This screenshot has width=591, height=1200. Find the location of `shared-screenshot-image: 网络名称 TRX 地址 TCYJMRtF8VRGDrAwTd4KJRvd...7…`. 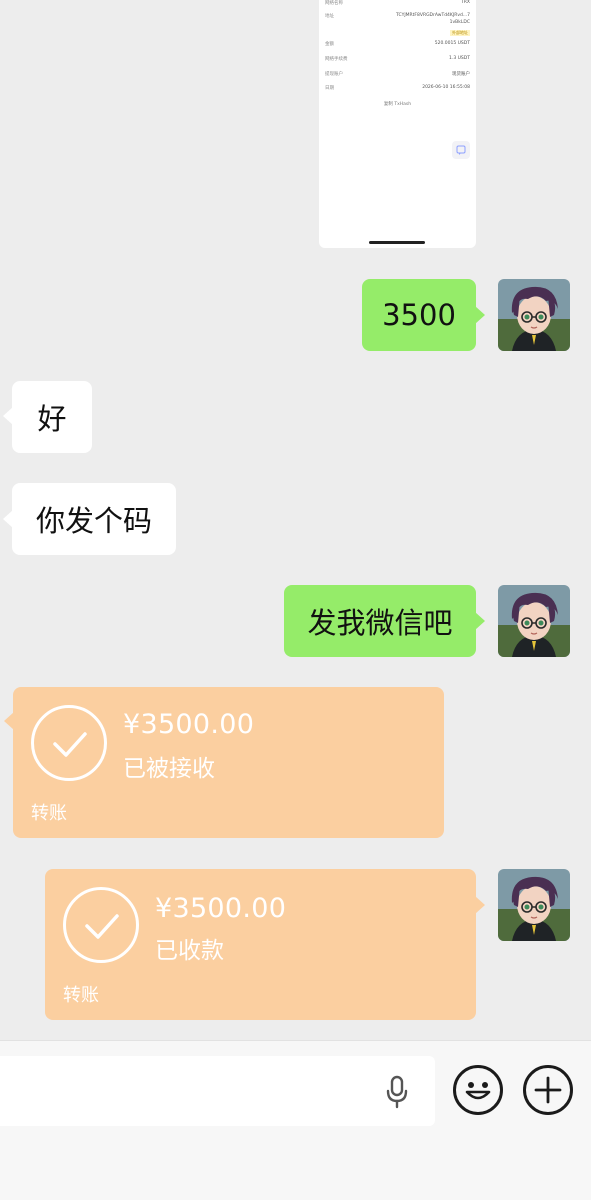

shared-screenshot-image: 网络名称 TRX 地址 TCYJMRtF8VRGDrAwTd4KJRvd...7… is located at coordinates (397, 124).